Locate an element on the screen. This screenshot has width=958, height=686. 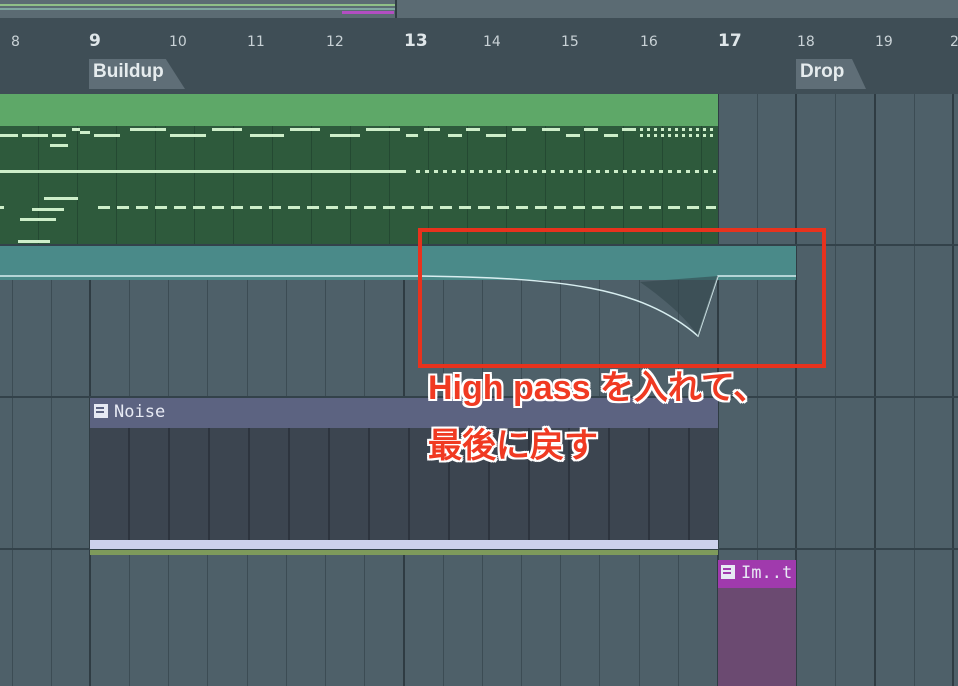
bar-number: 17 is located at coordinates (730, 41).